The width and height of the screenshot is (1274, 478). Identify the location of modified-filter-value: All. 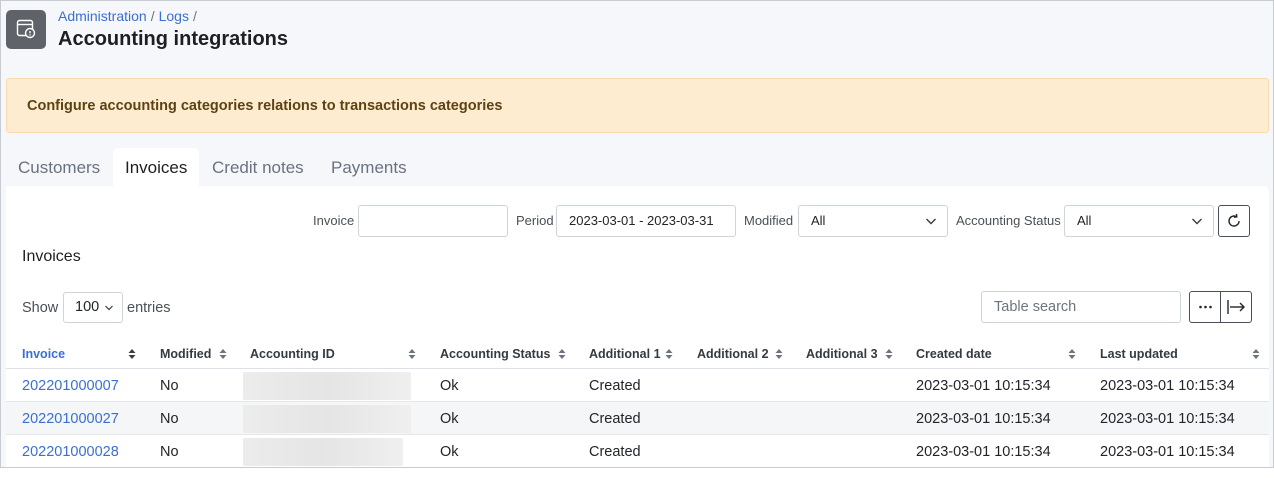
(818, 220).